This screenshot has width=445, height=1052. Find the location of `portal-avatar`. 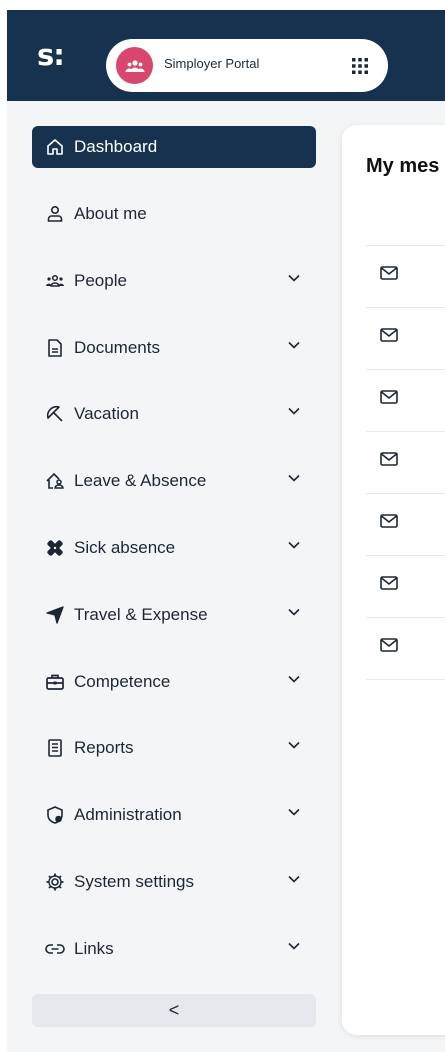

portal-avatar is located at coordinates (134, 65).